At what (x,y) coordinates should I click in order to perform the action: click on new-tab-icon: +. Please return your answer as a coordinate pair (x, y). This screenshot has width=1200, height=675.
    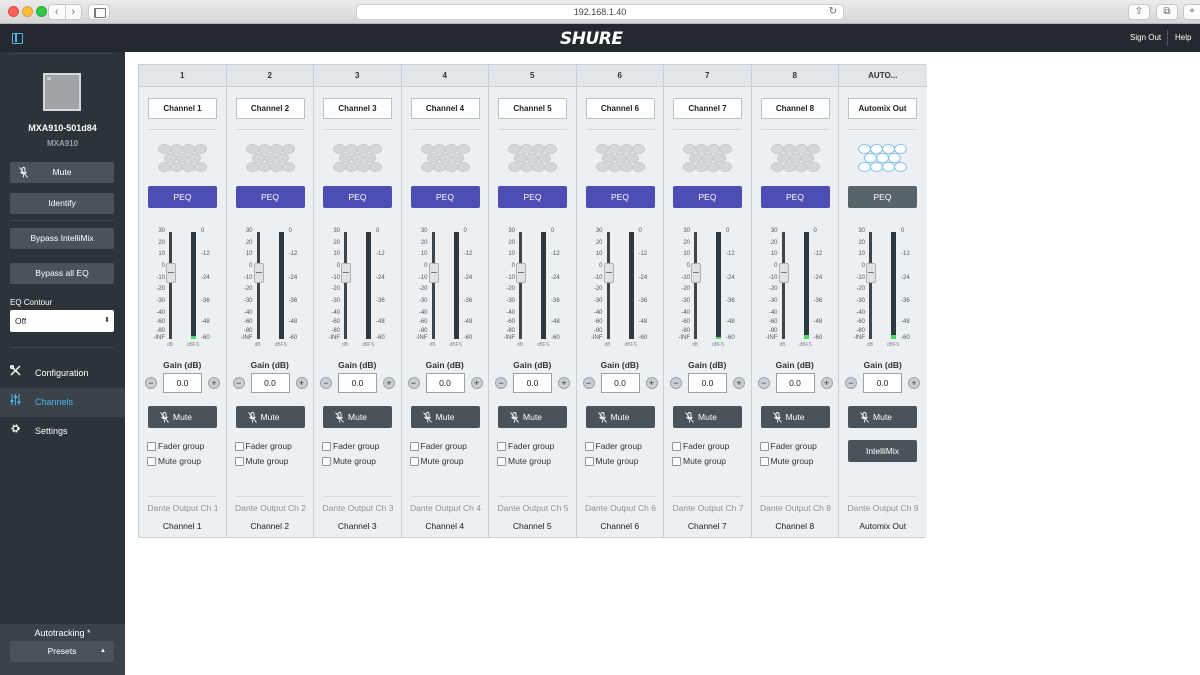
    Looking at the image, I should click on (1191, 12).